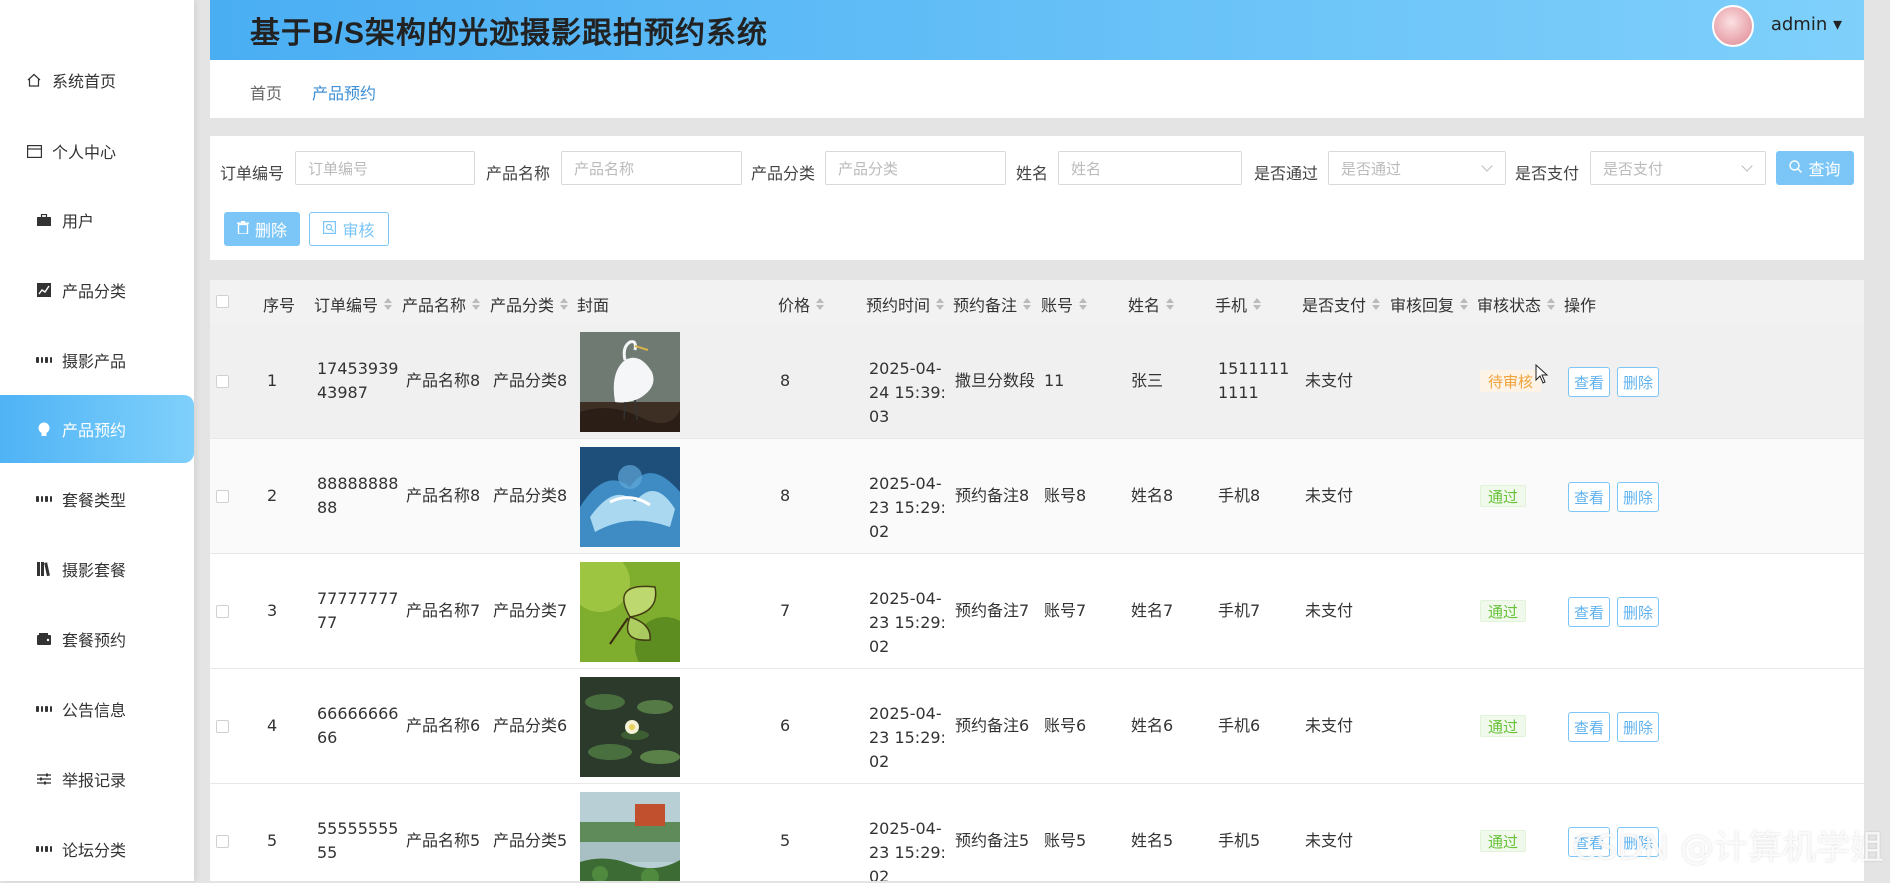 This screenshot has height=883, width=1890. What do you see at coordinates (349, 229) in the screenshot?
I see `audit-button: 审核` at bounding box center [349, 229].